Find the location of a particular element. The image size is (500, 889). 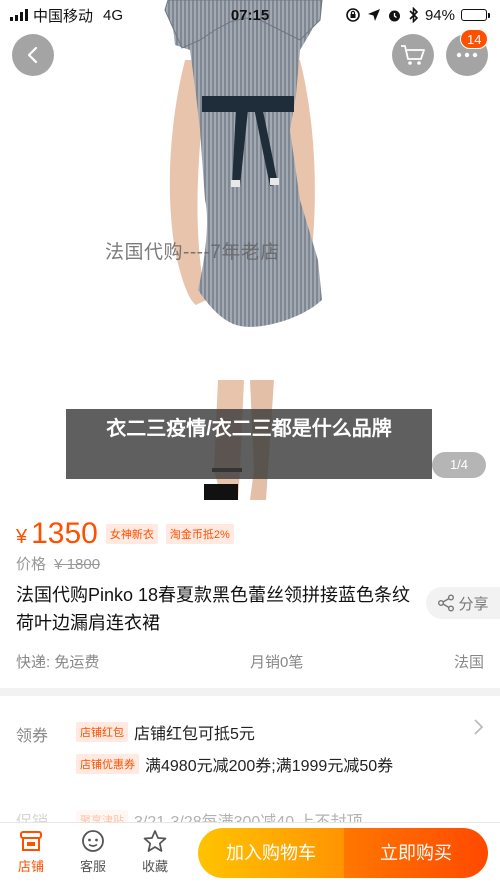

cart-count-badge: 14 is located at coordinates (474, 39).